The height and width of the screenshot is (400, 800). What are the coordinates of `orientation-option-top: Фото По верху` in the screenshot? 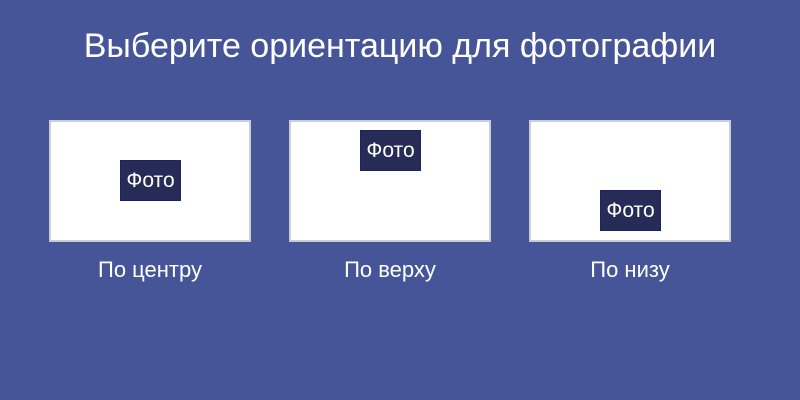 It's located at (390, 210).